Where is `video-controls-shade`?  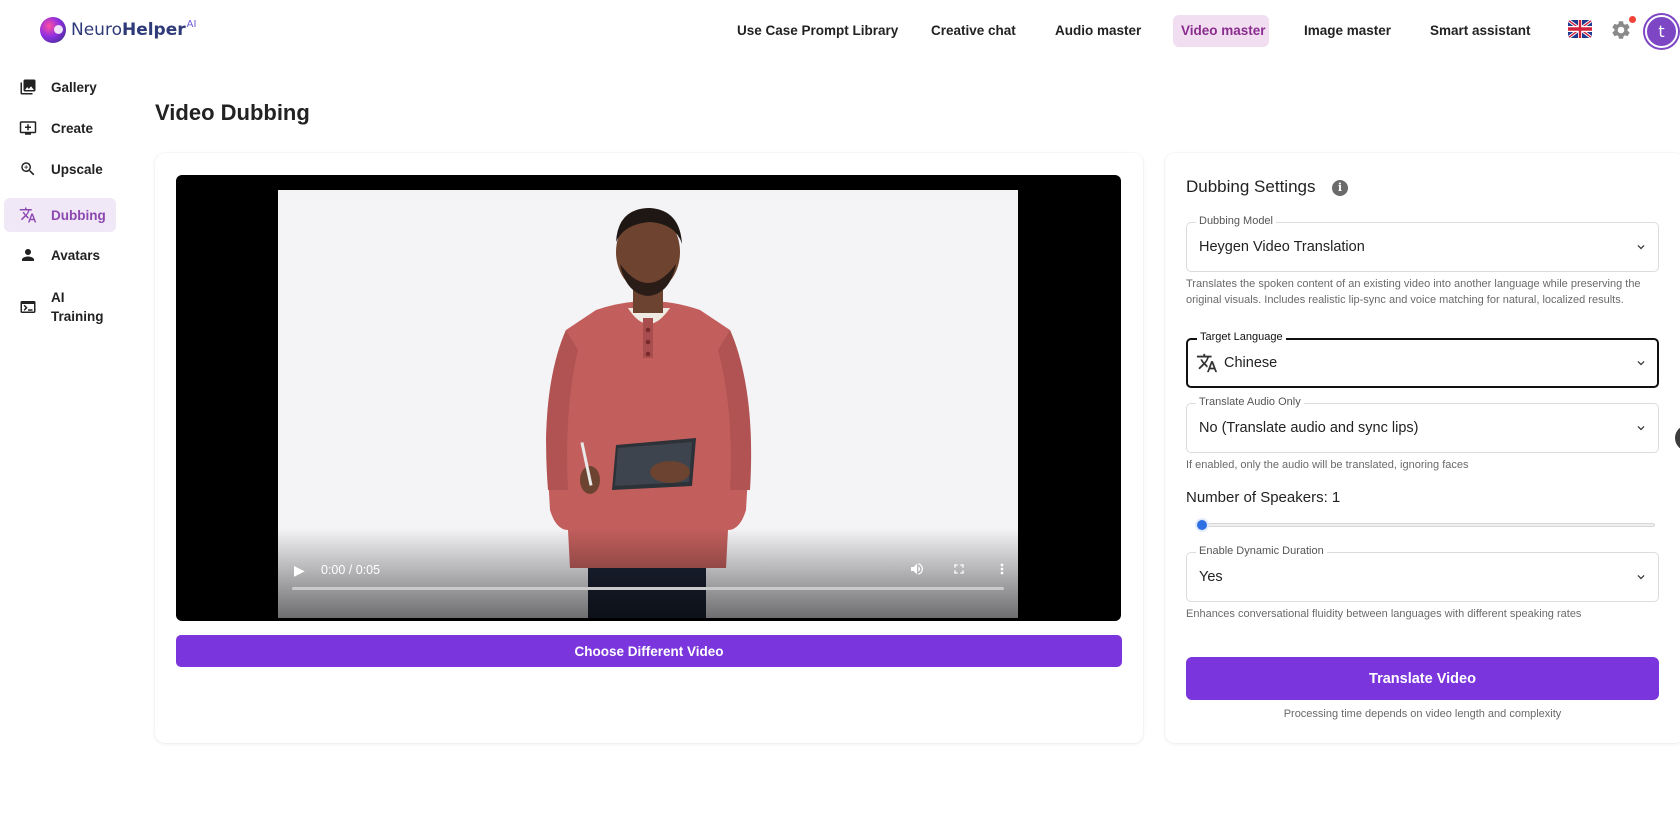
video-controls-shade is located at coordinates (648, 573).